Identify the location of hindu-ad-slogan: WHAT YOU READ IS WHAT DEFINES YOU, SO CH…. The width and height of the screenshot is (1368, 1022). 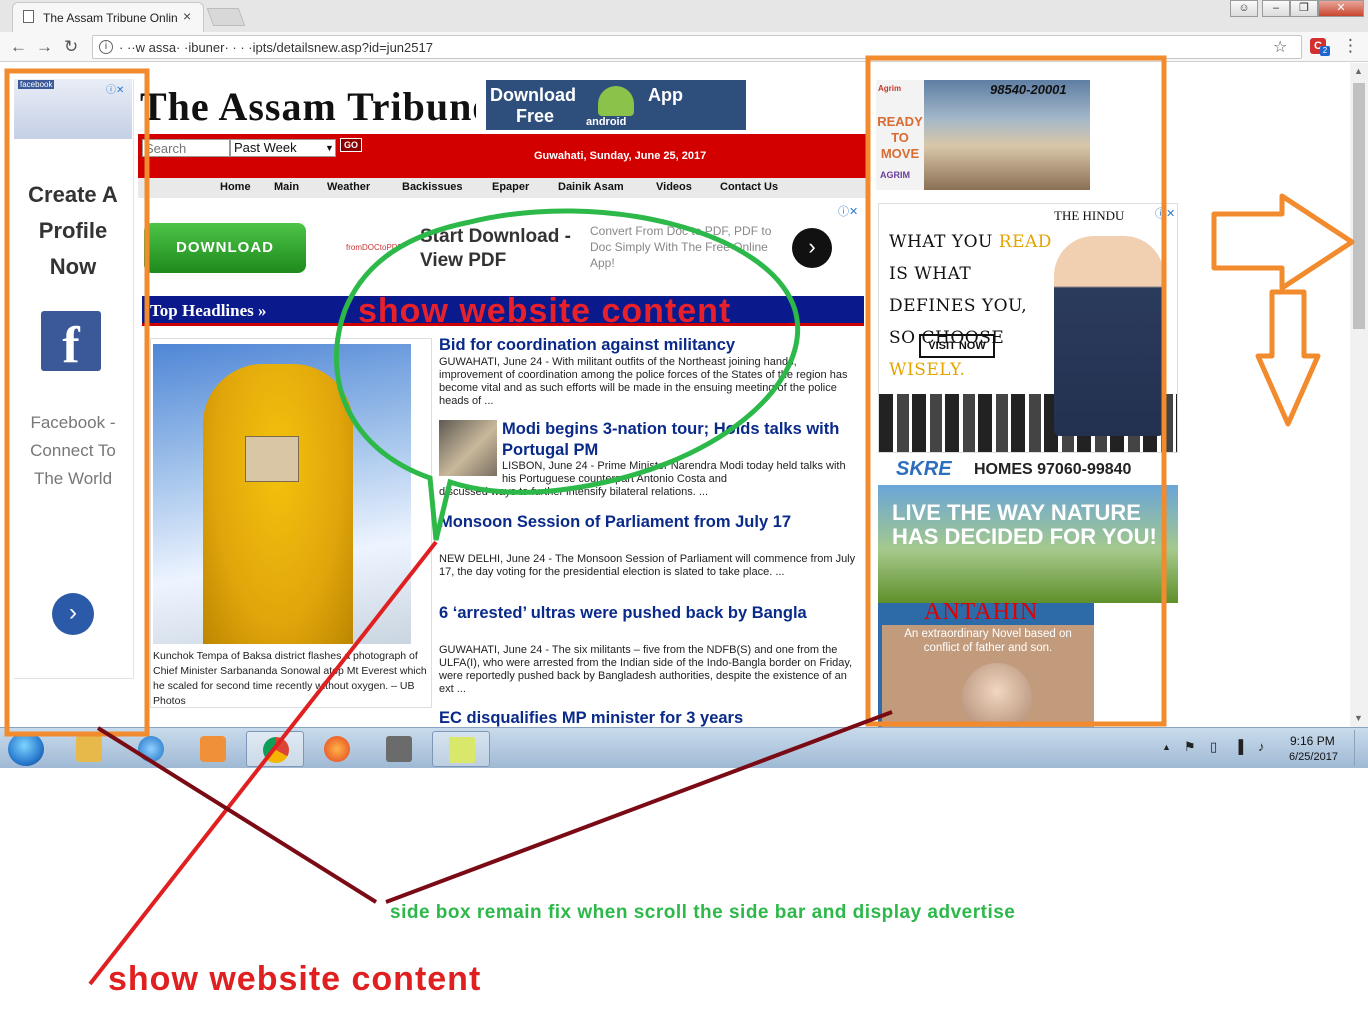
(974, 306).